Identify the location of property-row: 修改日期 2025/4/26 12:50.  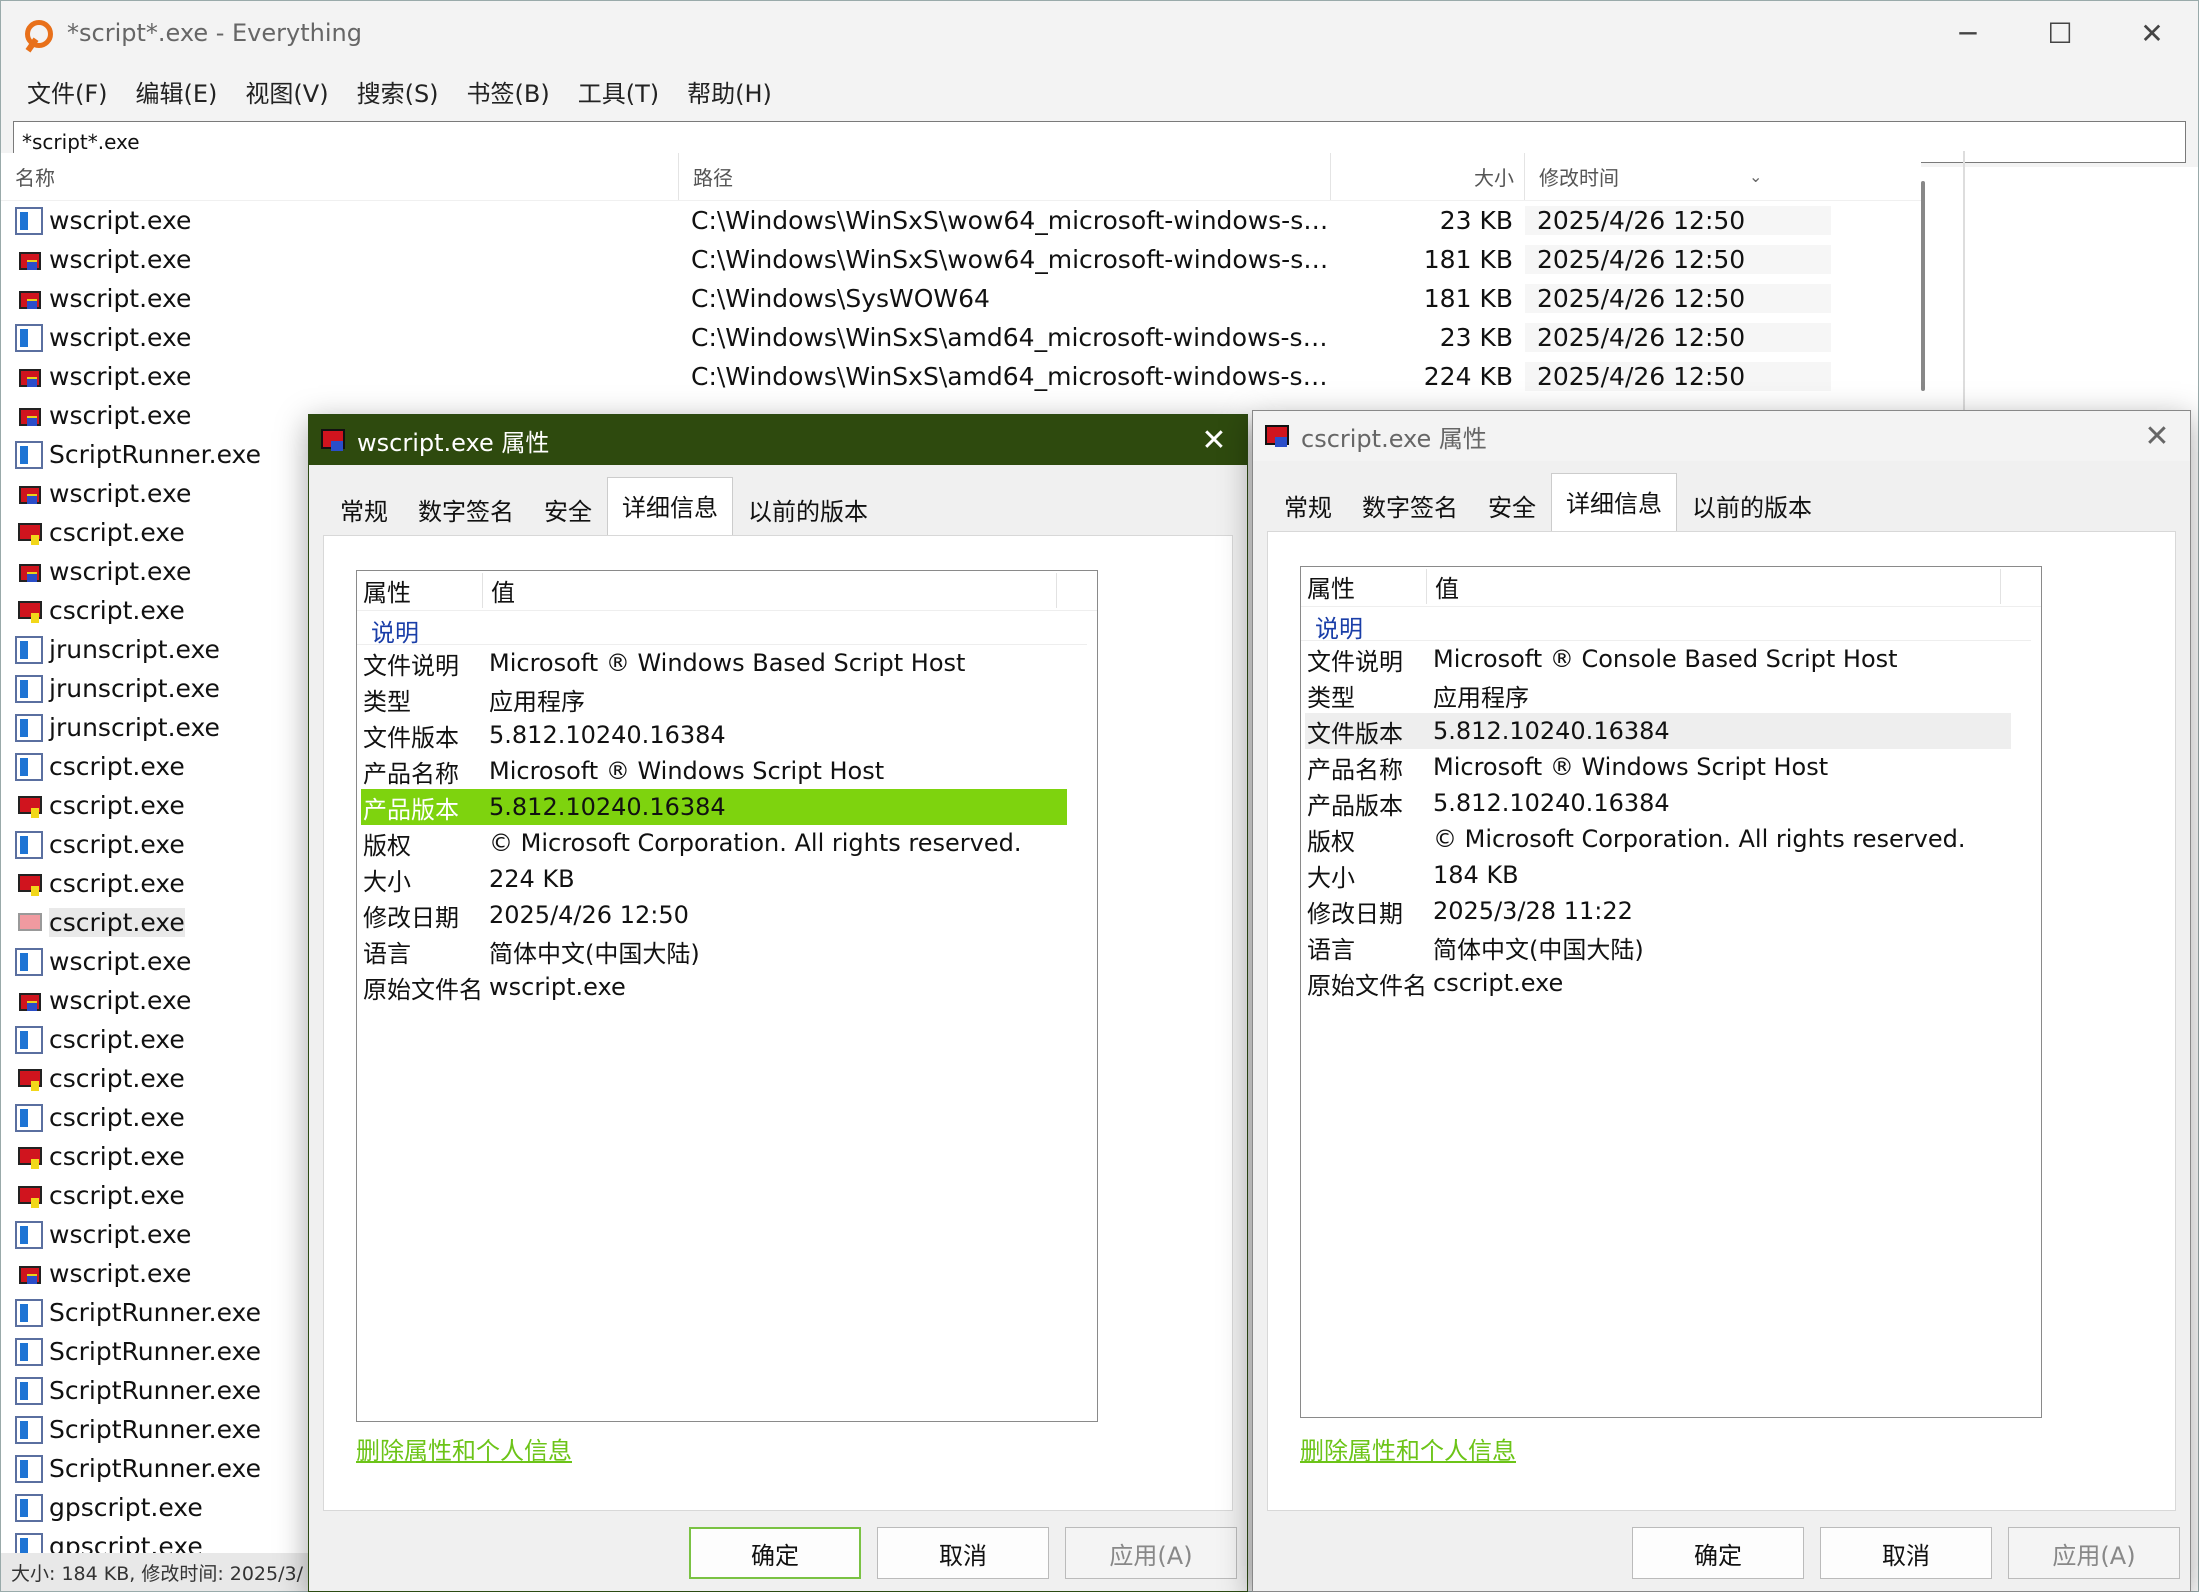
(714, 915).